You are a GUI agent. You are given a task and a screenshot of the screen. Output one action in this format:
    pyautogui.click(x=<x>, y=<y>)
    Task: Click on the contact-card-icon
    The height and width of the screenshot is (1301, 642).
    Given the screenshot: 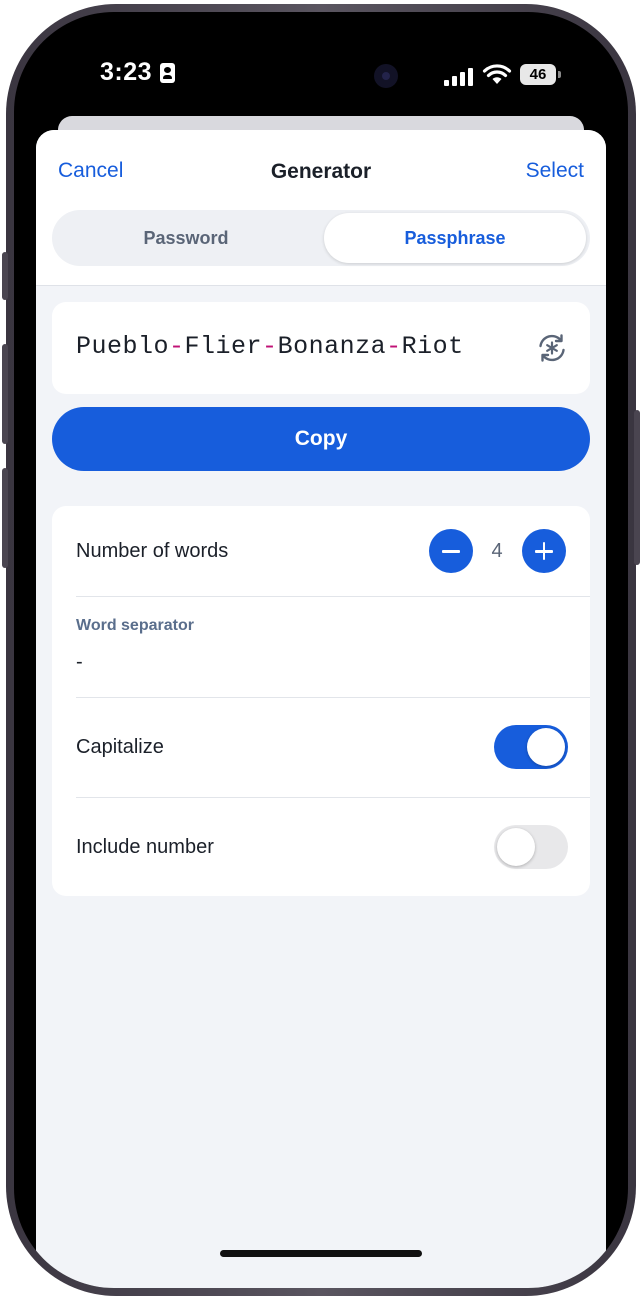 What is the action you would take?
    pyautogui.click(x=167, y=73)
    